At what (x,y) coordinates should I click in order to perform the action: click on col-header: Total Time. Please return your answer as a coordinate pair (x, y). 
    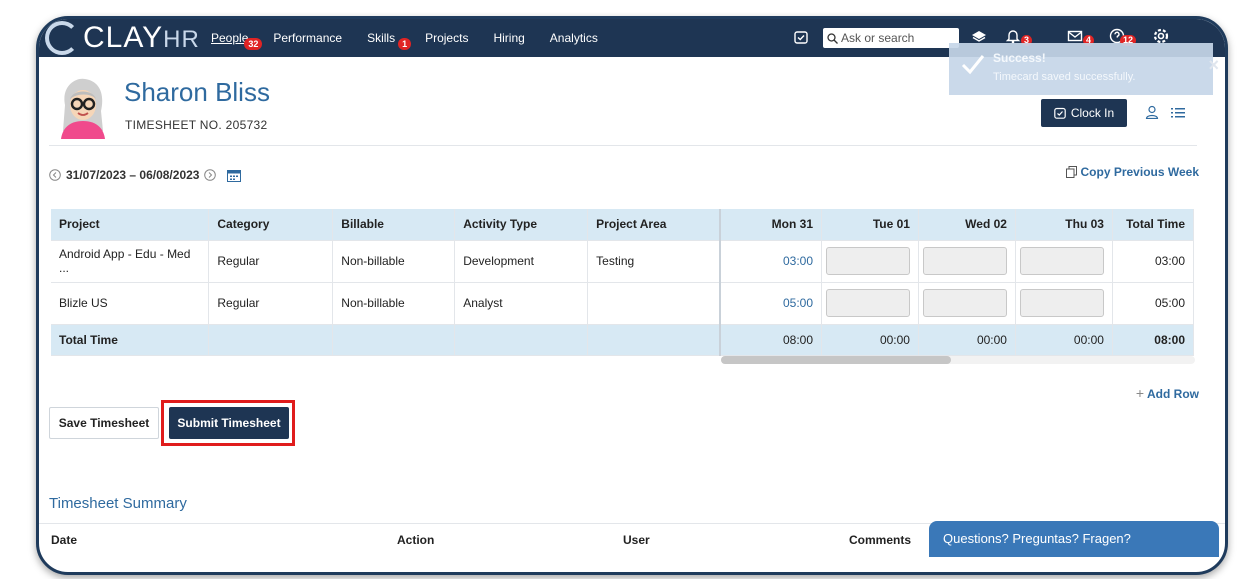
    Looking at the image, I should click on (1153, 225).